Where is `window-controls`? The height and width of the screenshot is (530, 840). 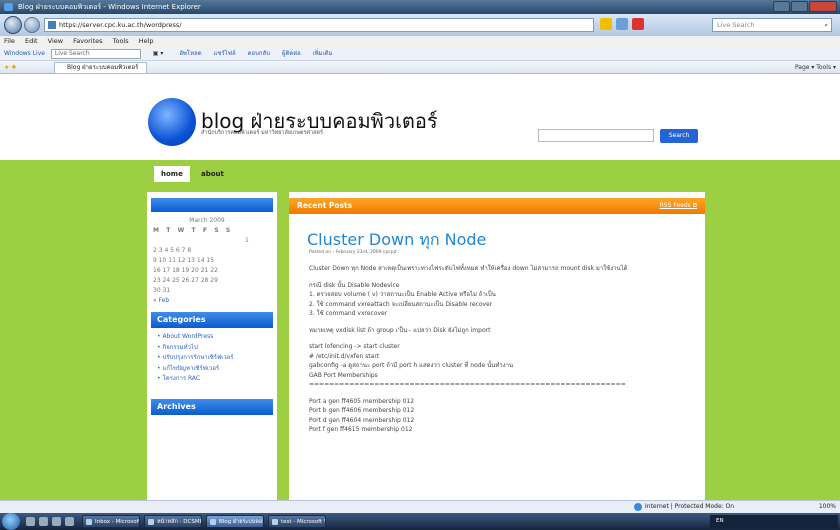 window-controls is located at coordinates (805, 6).